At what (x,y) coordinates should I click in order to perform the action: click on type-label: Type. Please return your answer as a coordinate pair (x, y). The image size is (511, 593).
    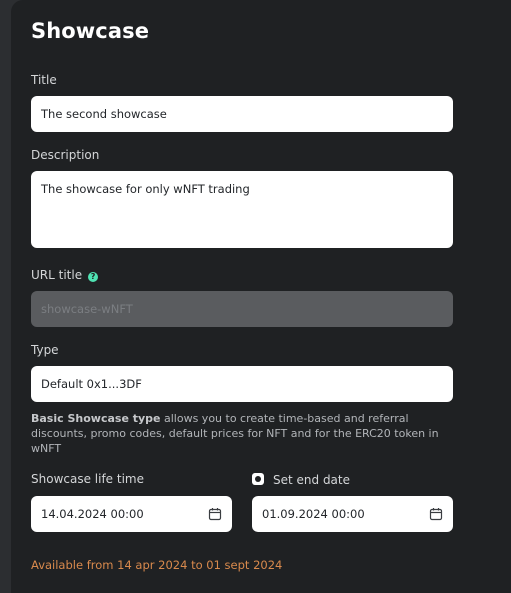
    Looking at the image, I should click on (45, 350).